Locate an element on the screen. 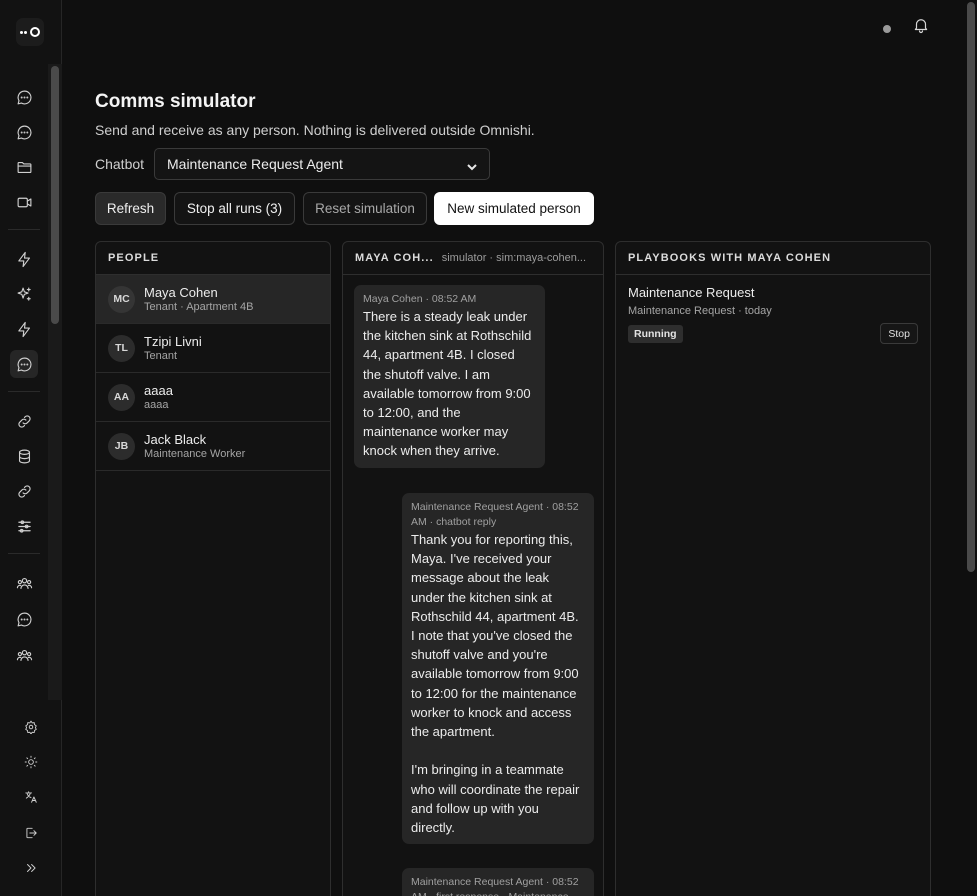  sparkle-icon is located at coordinates (24, 294).